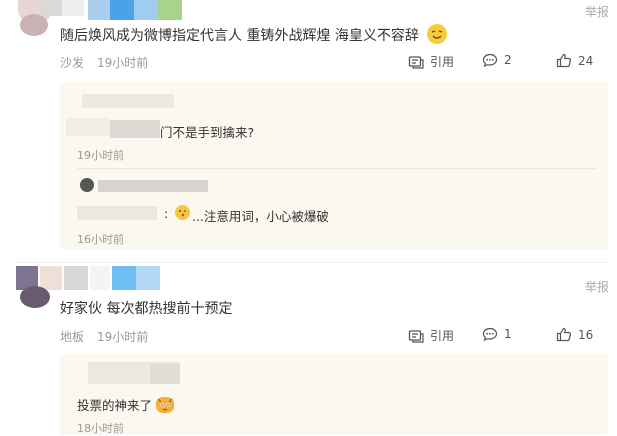 This screenshot has width=617, height=436. Describe the element at coordinates (72, 63) in the screenshot. I see `floor-label: 沙发` at that location.